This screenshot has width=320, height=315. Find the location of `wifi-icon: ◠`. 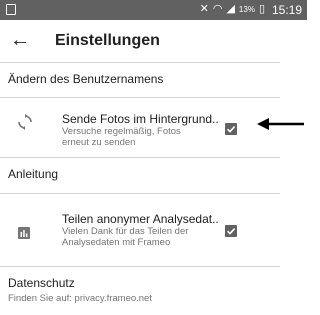

wifi-icon: ◠ is located at coordinates (217, 9).